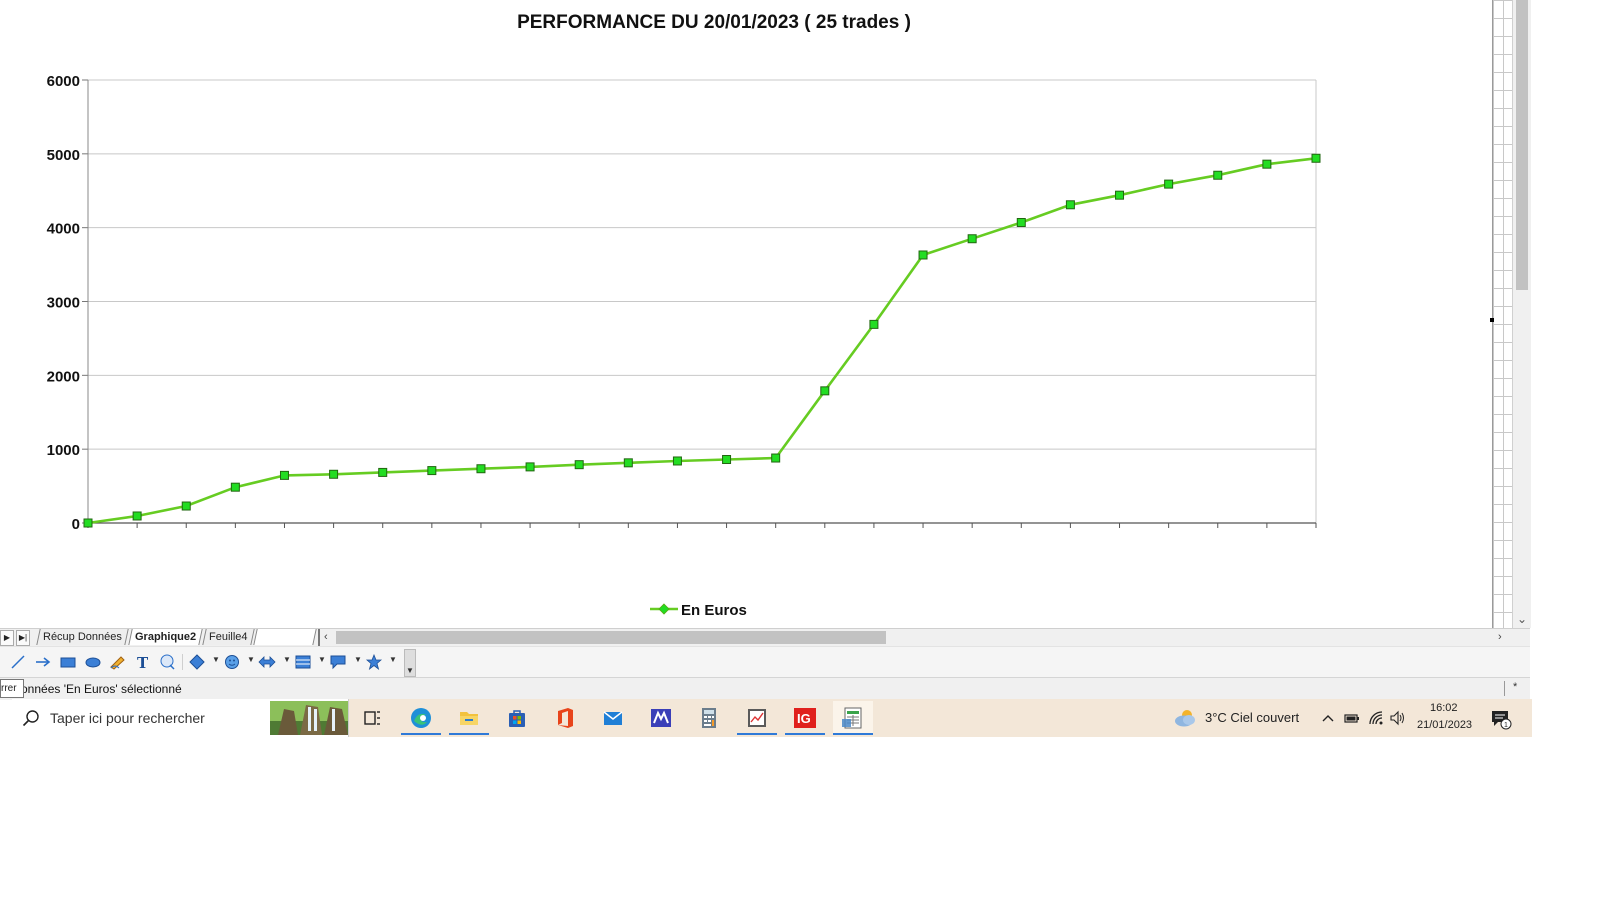 This screenshot has height=900, width=1600. I want to click on next-sheet-icon: ▶, so click(7, 638).